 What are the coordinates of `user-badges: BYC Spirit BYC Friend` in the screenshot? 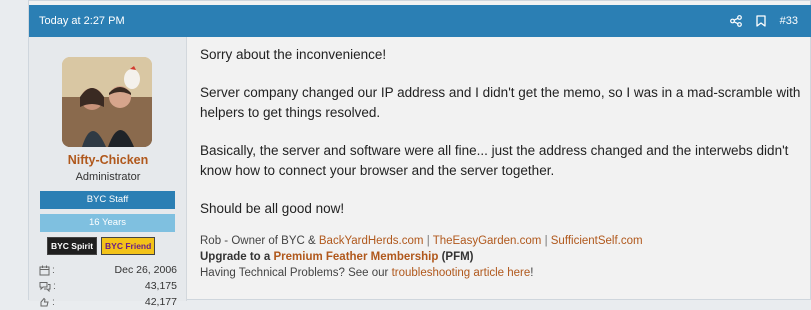 It's located at (101, 246).